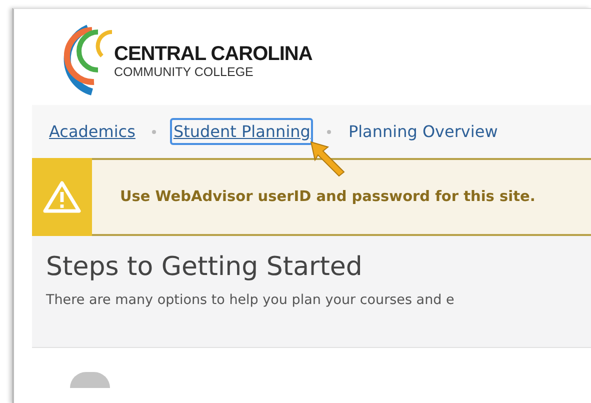 Image resolution: width=591 pixels, height=403 pixels. I want to click on breadcrumb-link: Student Planning, so click(242, 131).